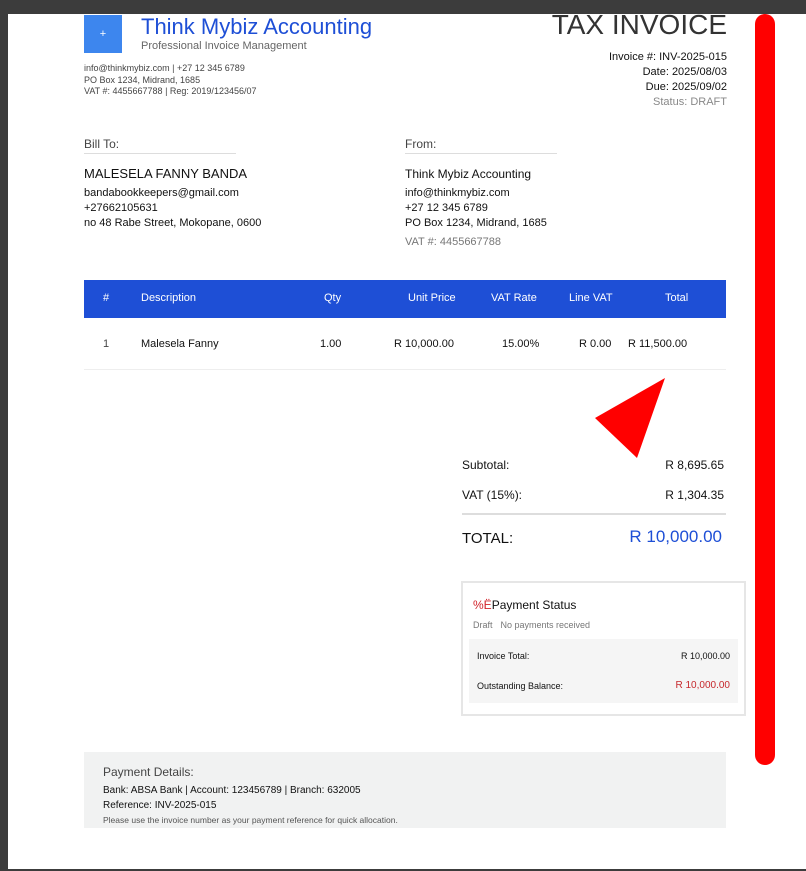  I want to click on payment-status-icon: %Ë, so click(482, 605).